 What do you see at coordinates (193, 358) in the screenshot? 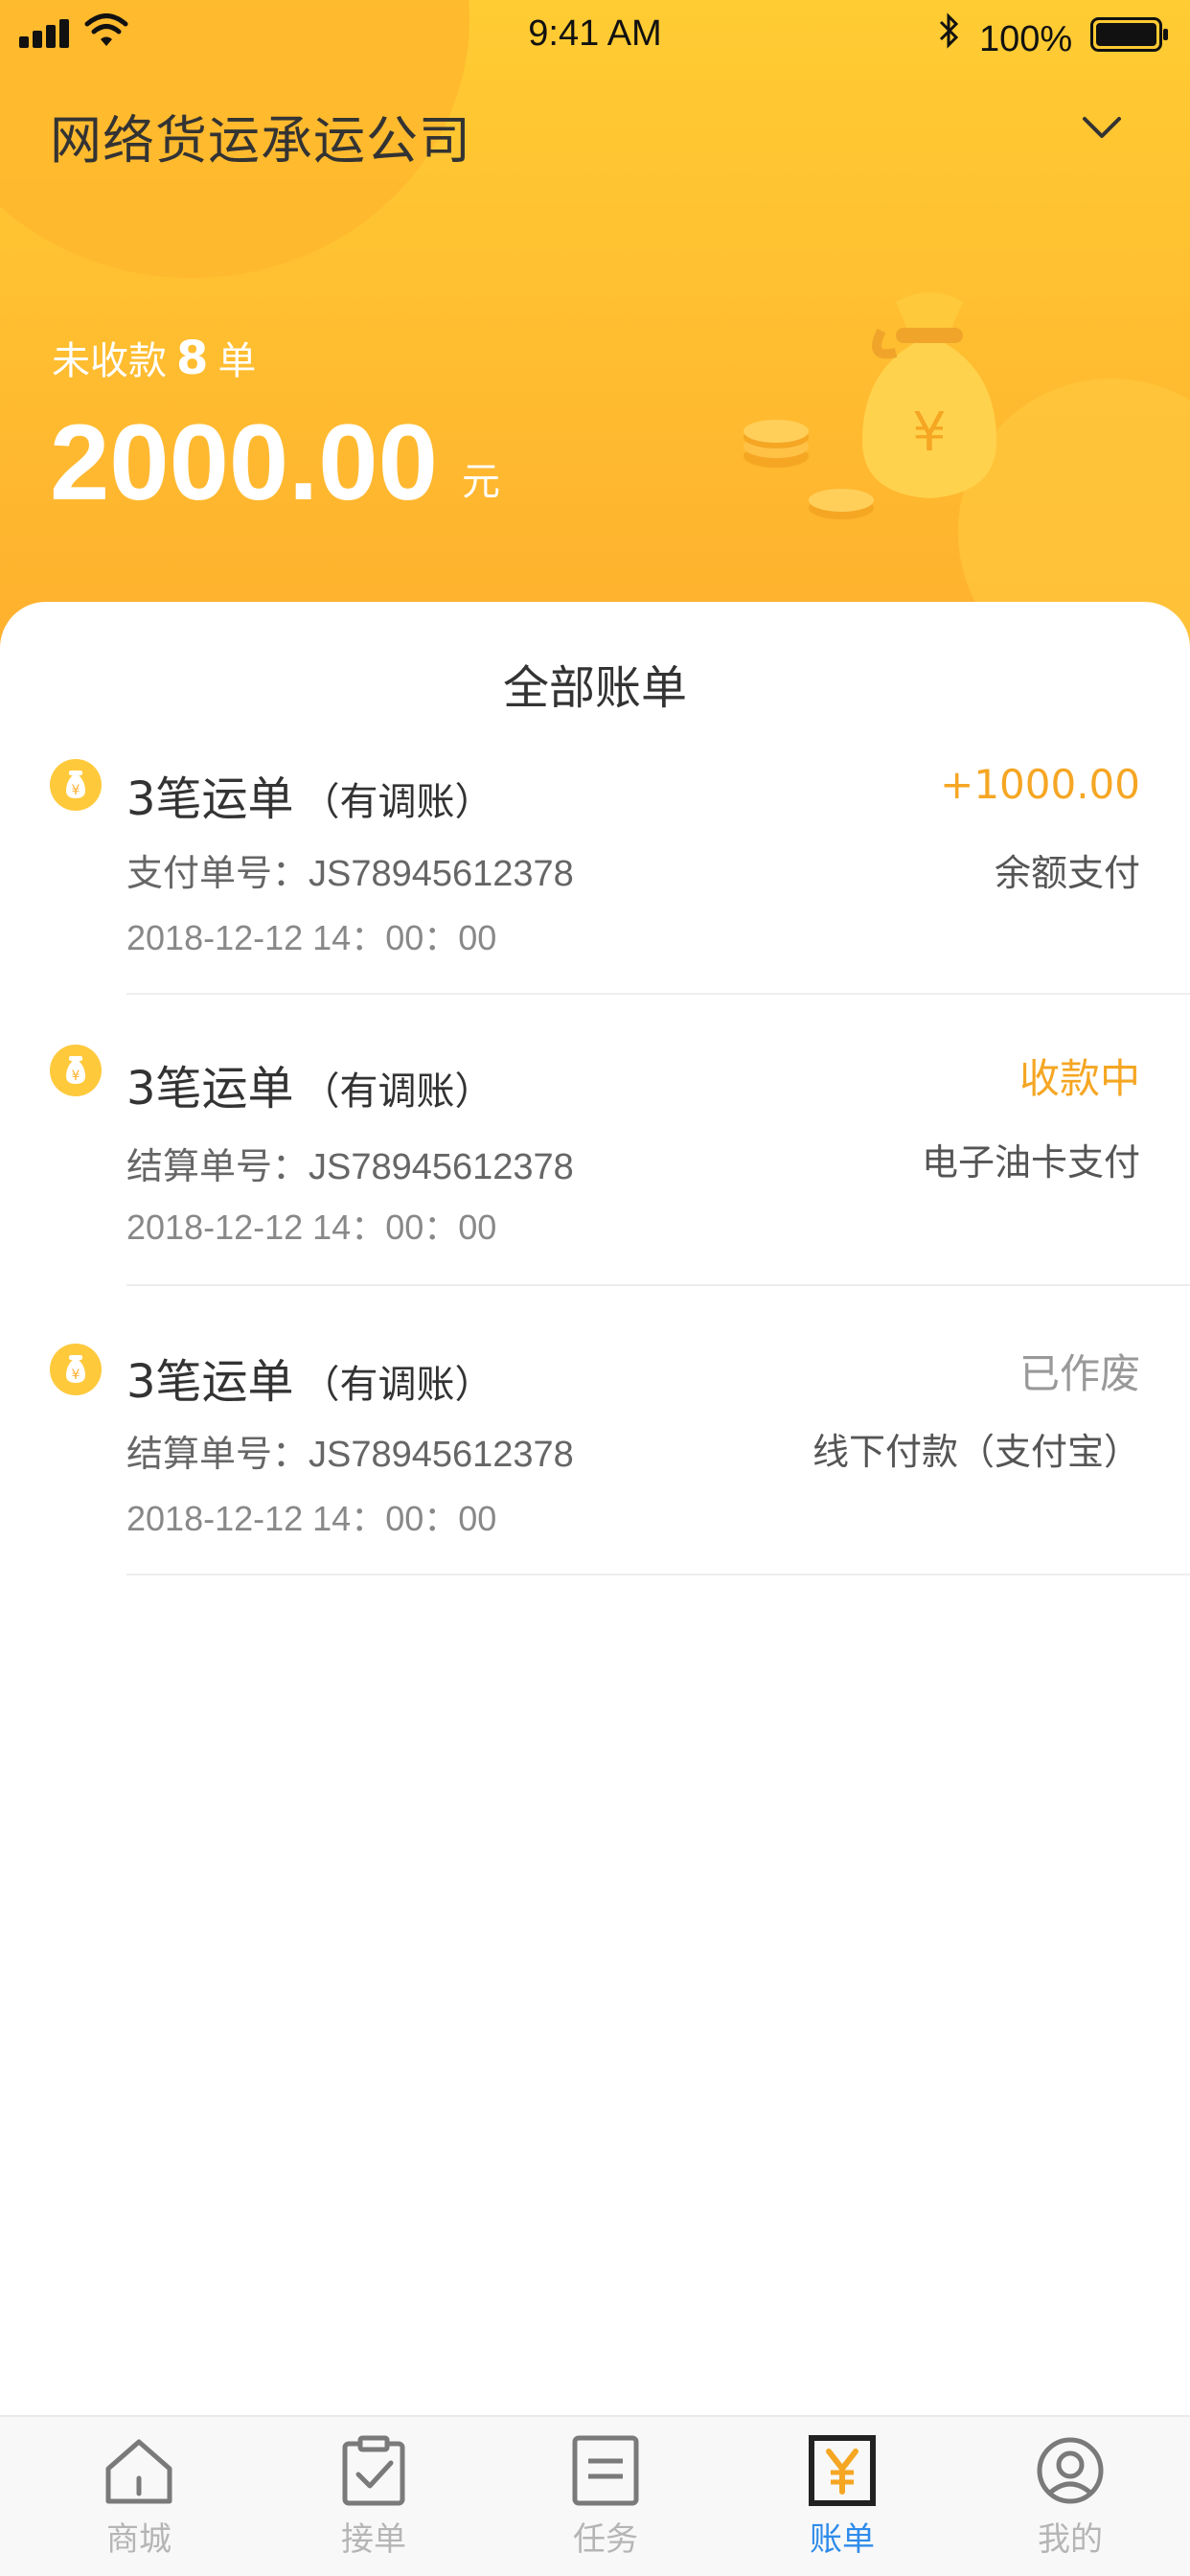
I see `unpaid-count: 8` at bounding box center [193, 358].